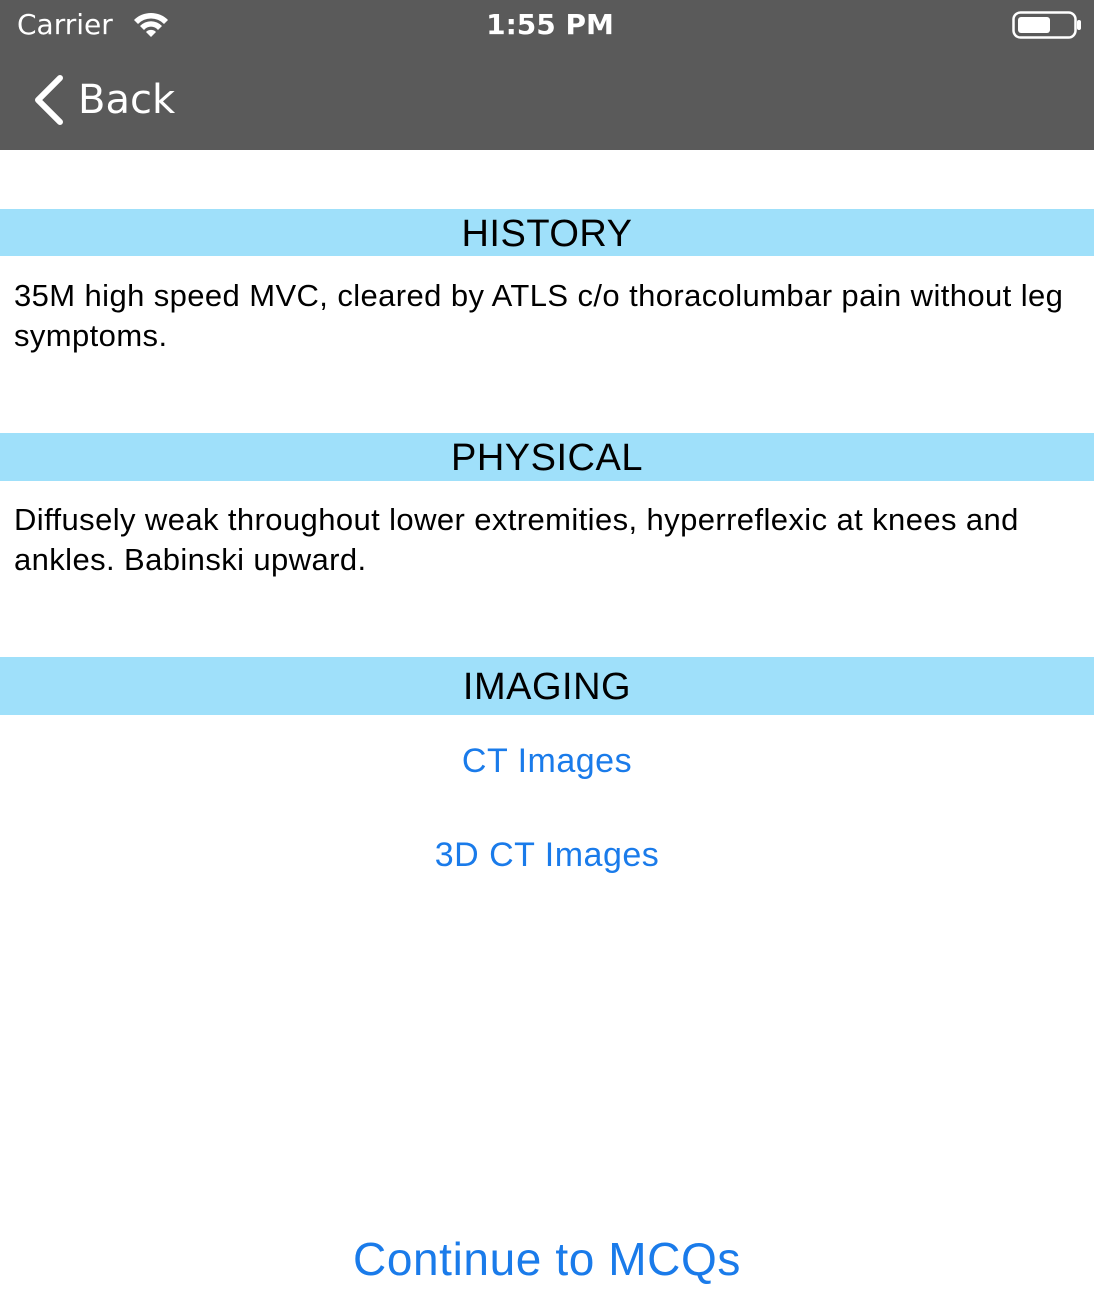  Describe the element at coordinates (547, 686) in the screenshot. I see `imaging-header: IMAGING` at that location.